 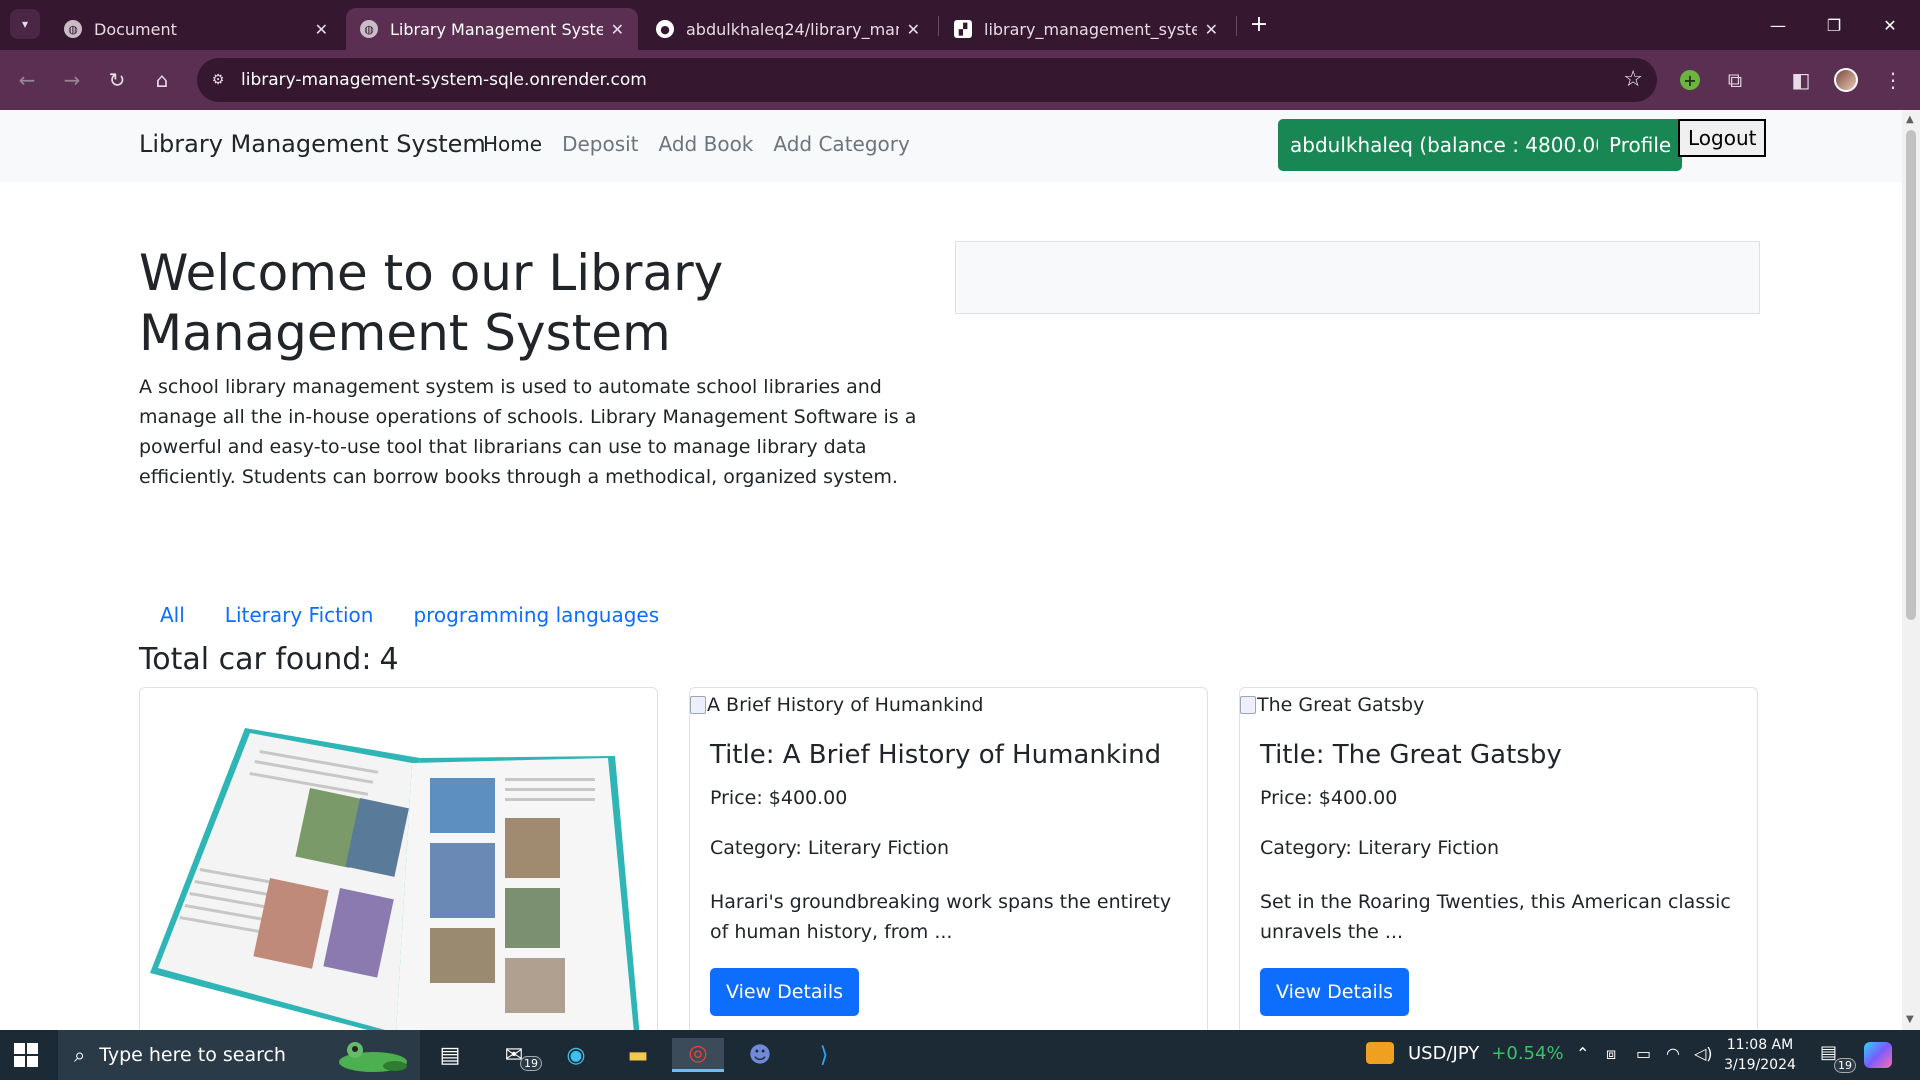 I want to click on stock-widget: USD/JPY +0.54%, so click(x=1465, y=1053).